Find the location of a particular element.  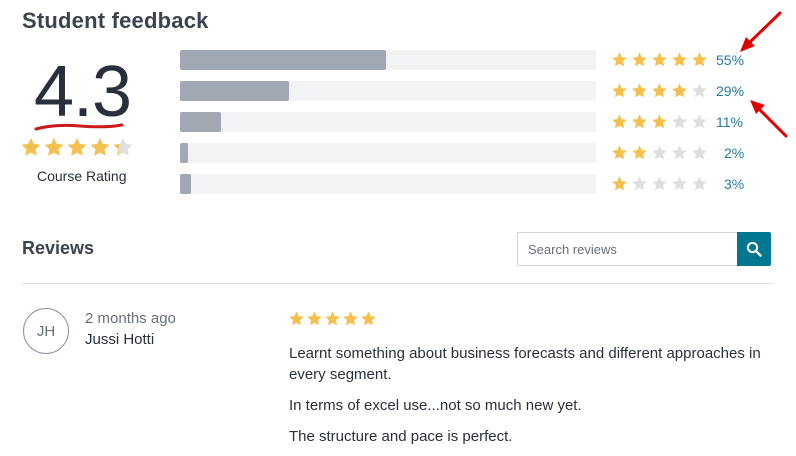

rating-bar-row: 55% is located at coordinates (475, 60).